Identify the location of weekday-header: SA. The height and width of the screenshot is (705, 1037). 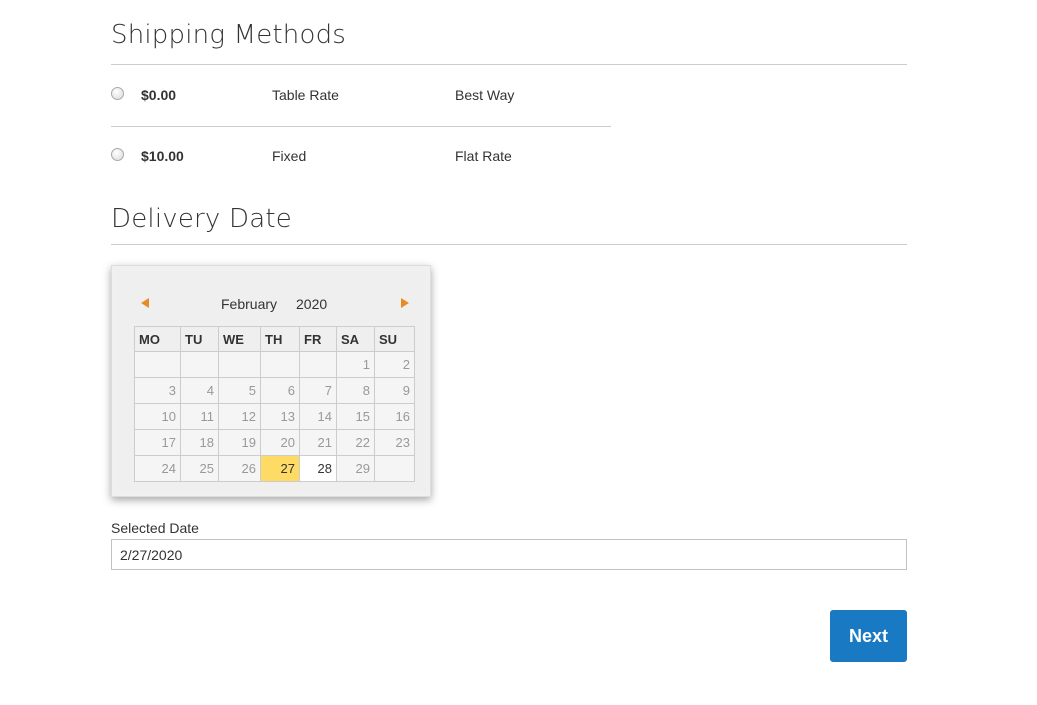
(355, 339).